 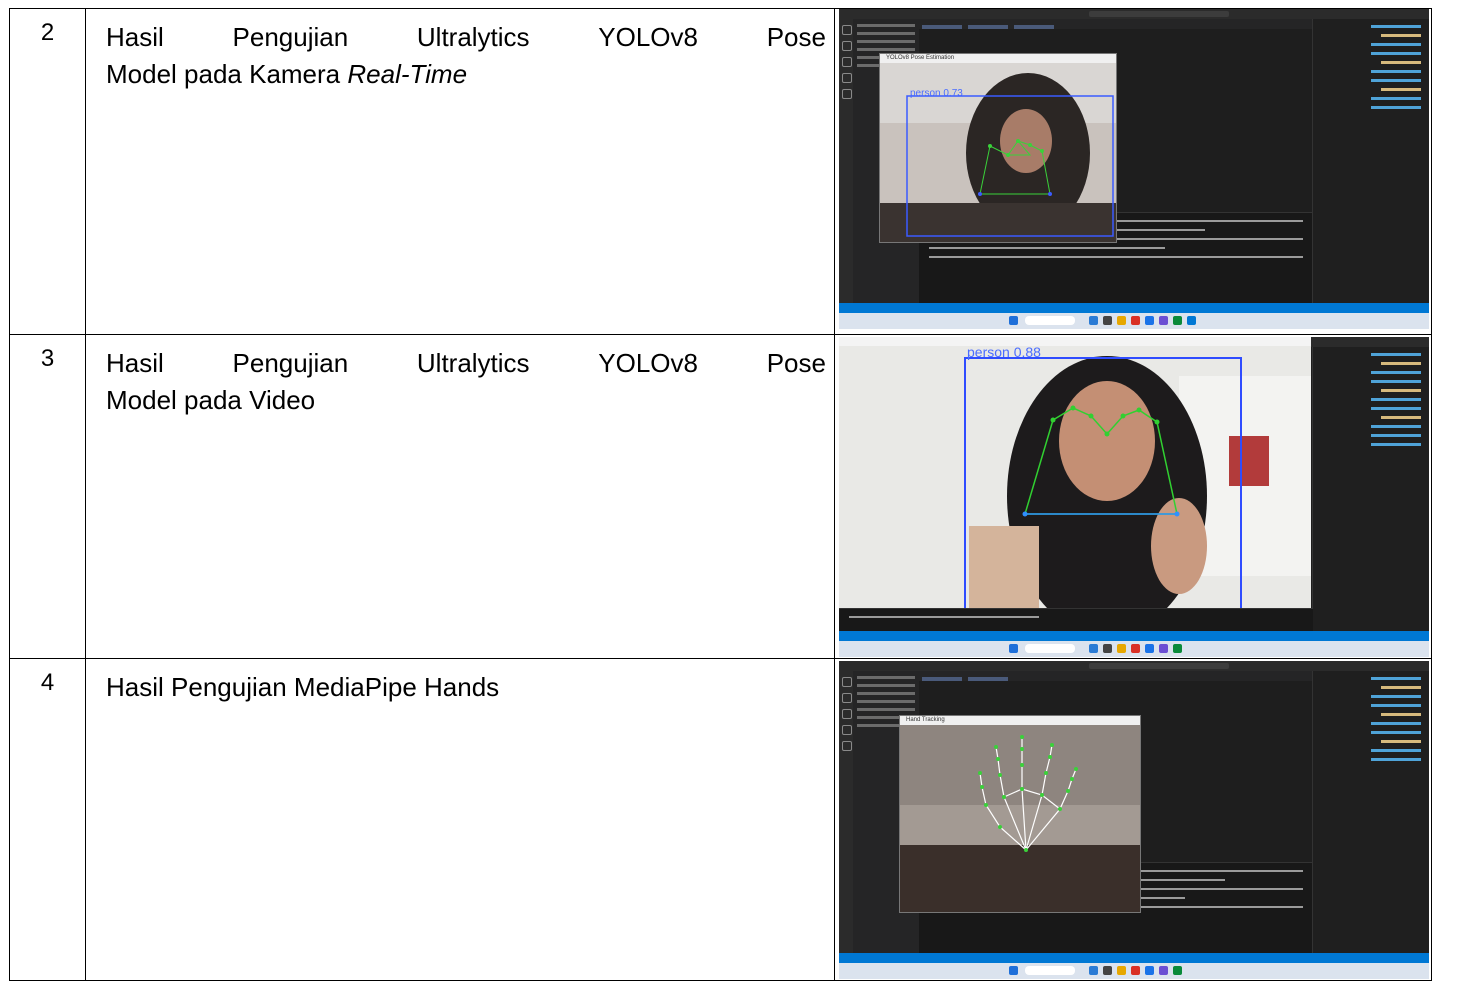 What do you see at coordinates (47, 496) in the screenshot?
I see `row-number: 3` at bounding box center [47, 496].